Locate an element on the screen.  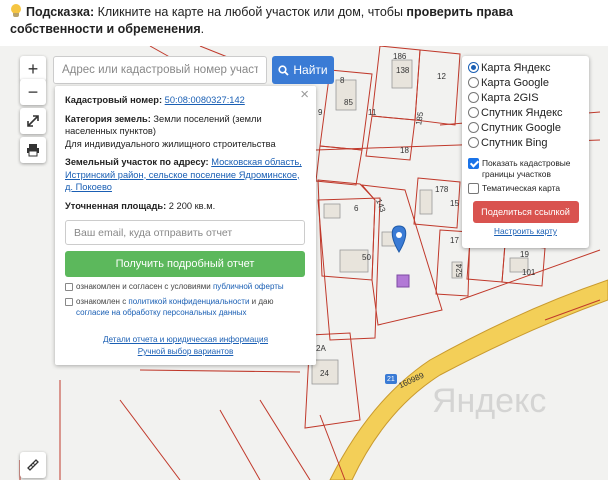
plot-number: 17 is located at coordinates (454, 240).